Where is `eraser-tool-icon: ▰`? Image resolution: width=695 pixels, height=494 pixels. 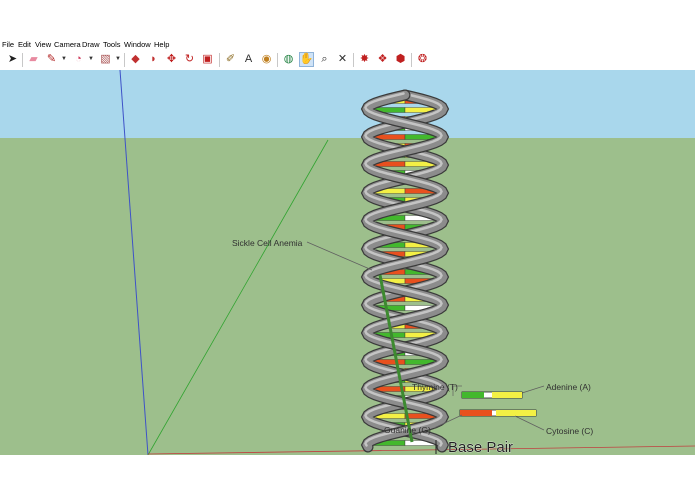 eraser-tool-icon: ▰ is located at coordinates (33, 59).